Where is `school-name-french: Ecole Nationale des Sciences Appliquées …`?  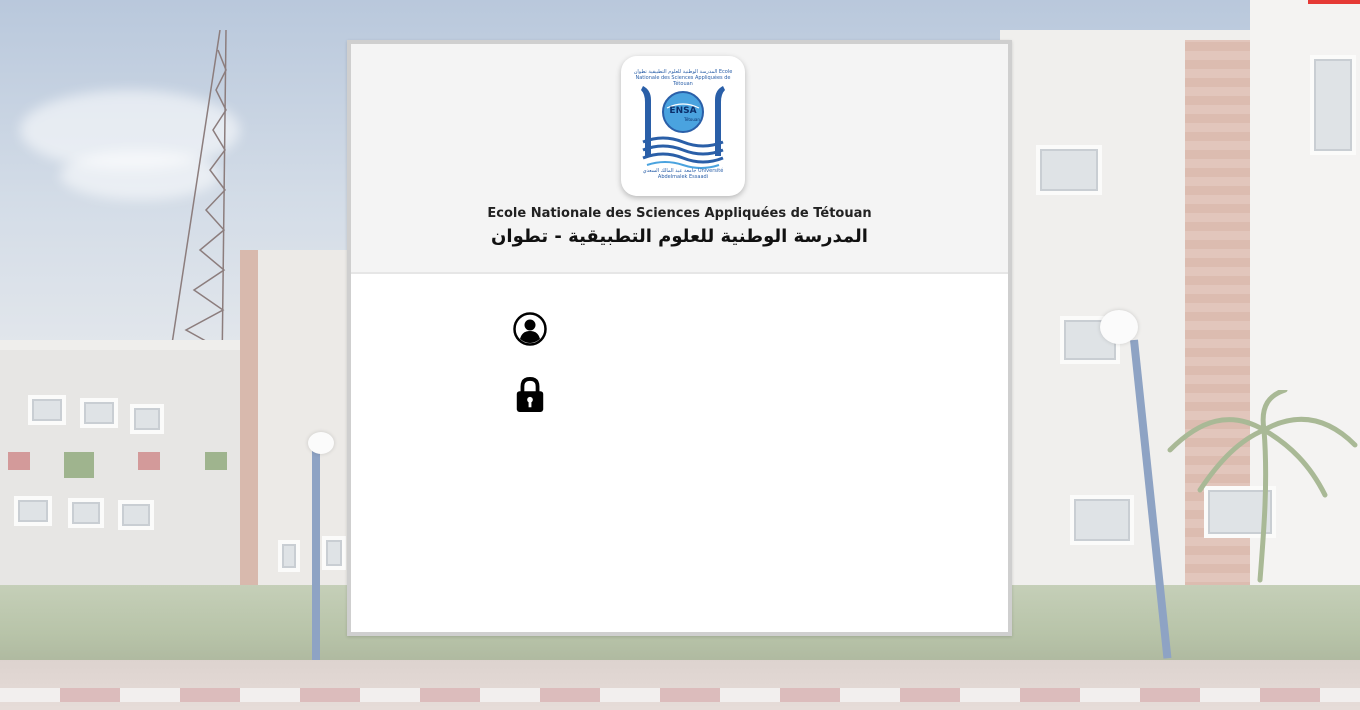
school-name-french: Ecole Nationale des Sciences Appliquées … is located at coordinates (679, 213).